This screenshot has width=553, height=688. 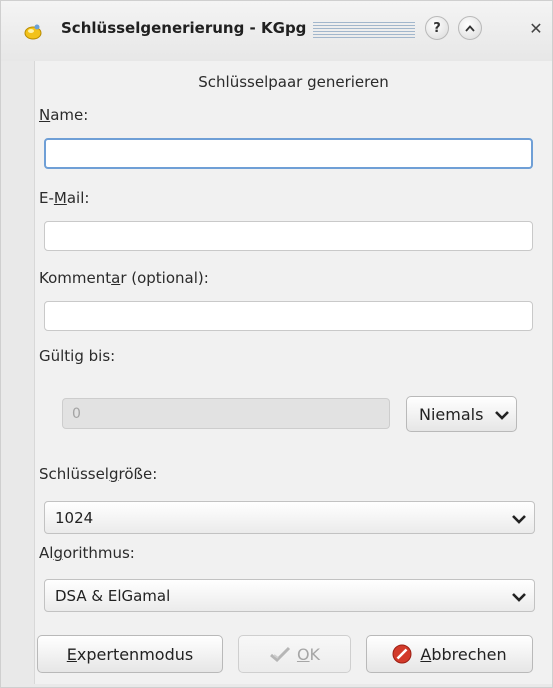 What do you see at coordinates (74, 518) in the screenshot?
I see `keysize-value: 1024` at bounding box center [74, 518].